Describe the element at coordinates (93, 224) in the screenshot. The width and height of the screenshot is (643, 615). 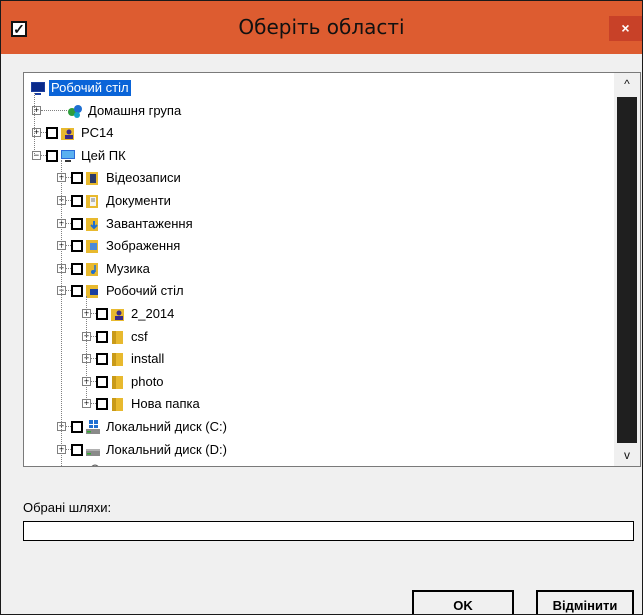
I see `downloads-folder-icon` at that location.